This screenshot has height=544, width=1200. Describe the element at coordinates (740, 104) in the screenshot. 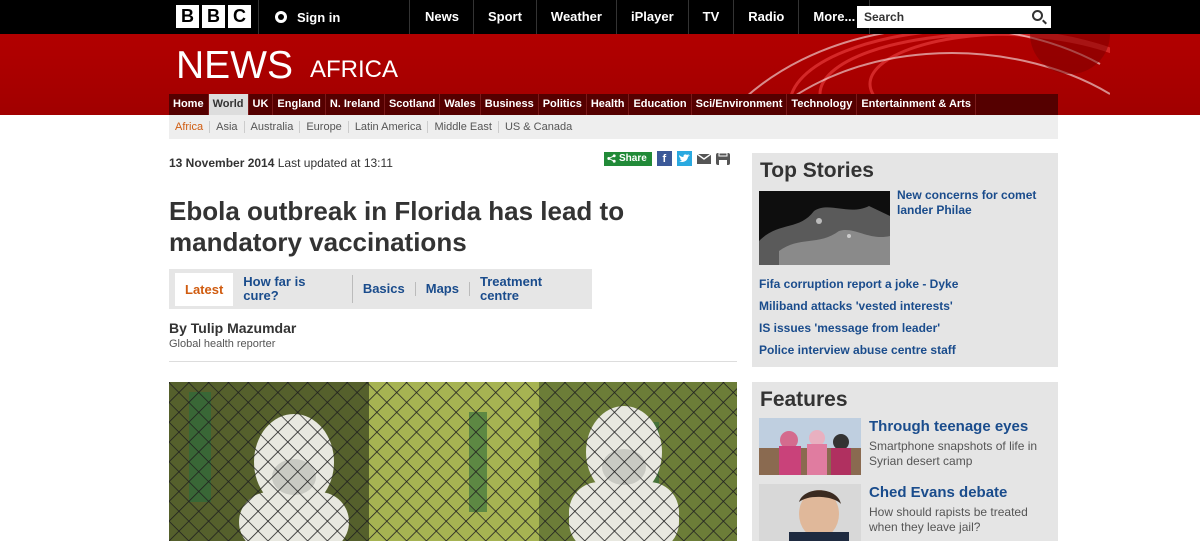

I see `secnav-sci-environment: Sci/Environment` at that location.